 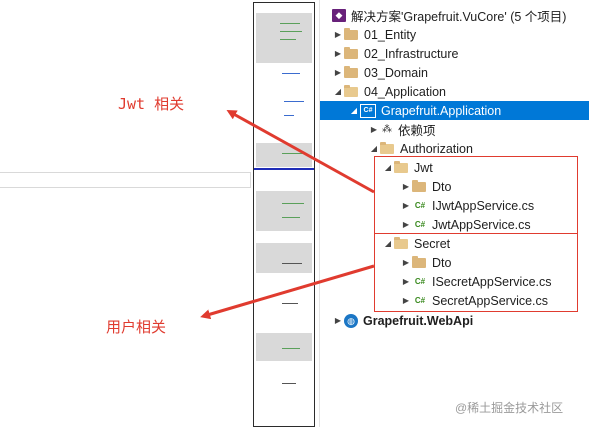 I want to click on csharp-project-icon: C#, so click(x=368, y=110).